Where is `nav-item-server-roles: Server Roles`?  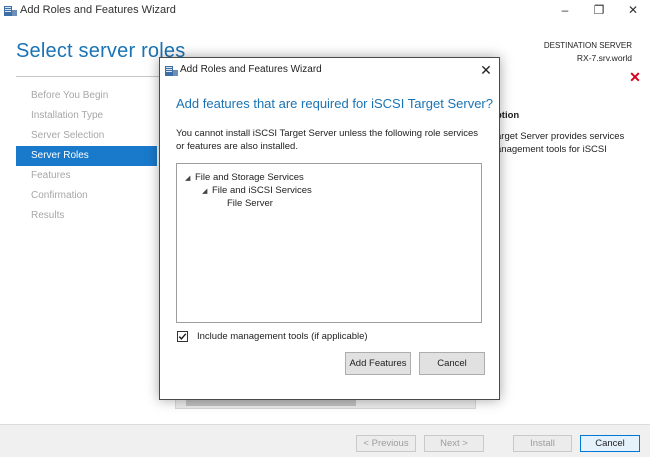
nav-item-server-roles: Server Roles is located at coordinates (86, 156).